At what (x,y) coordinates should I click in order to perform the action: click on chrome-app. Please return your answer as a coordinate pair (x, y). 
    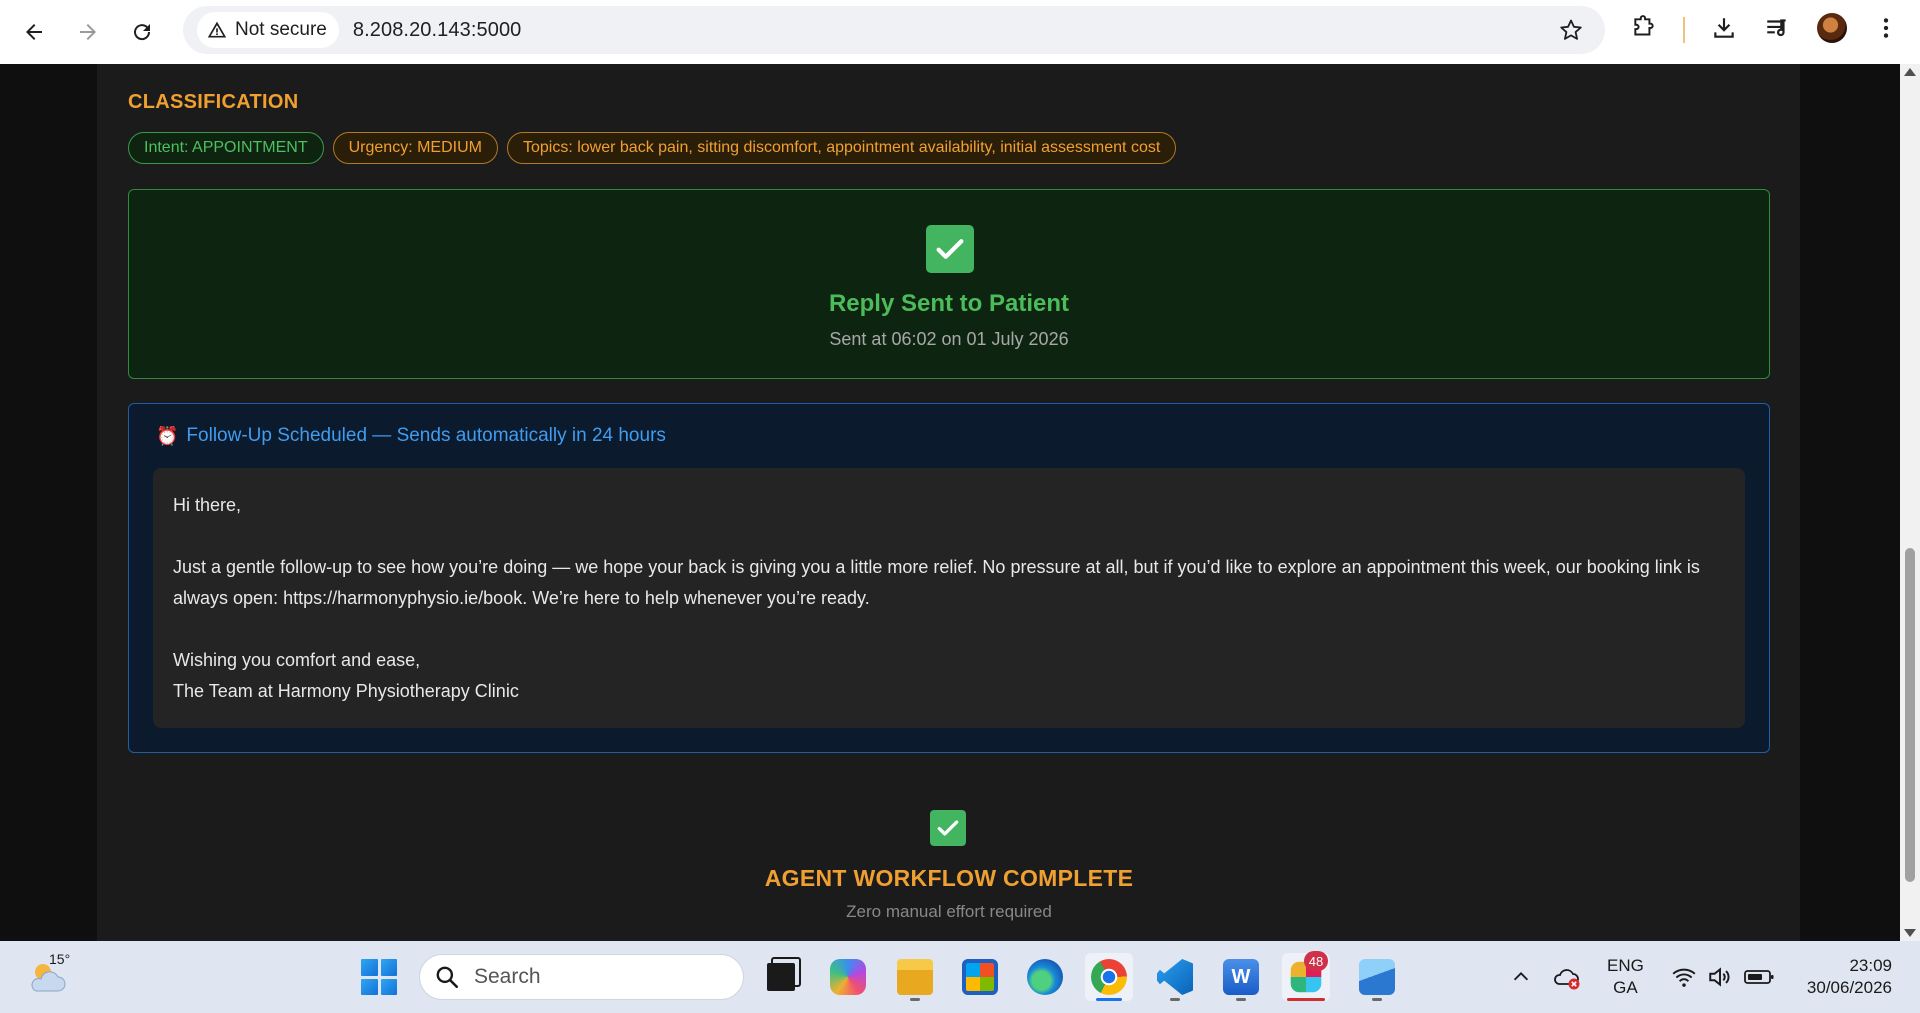
    Looking at the image, I should click on (1109, 977).